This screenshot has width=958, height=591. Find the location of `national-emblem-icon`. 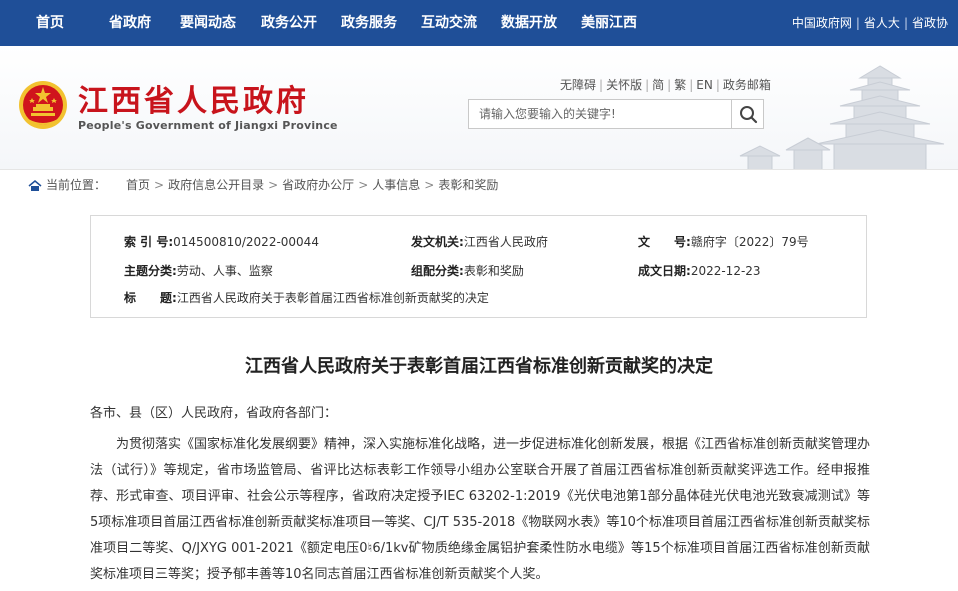

national-emblem-icon is located at coordinates (43, 105).